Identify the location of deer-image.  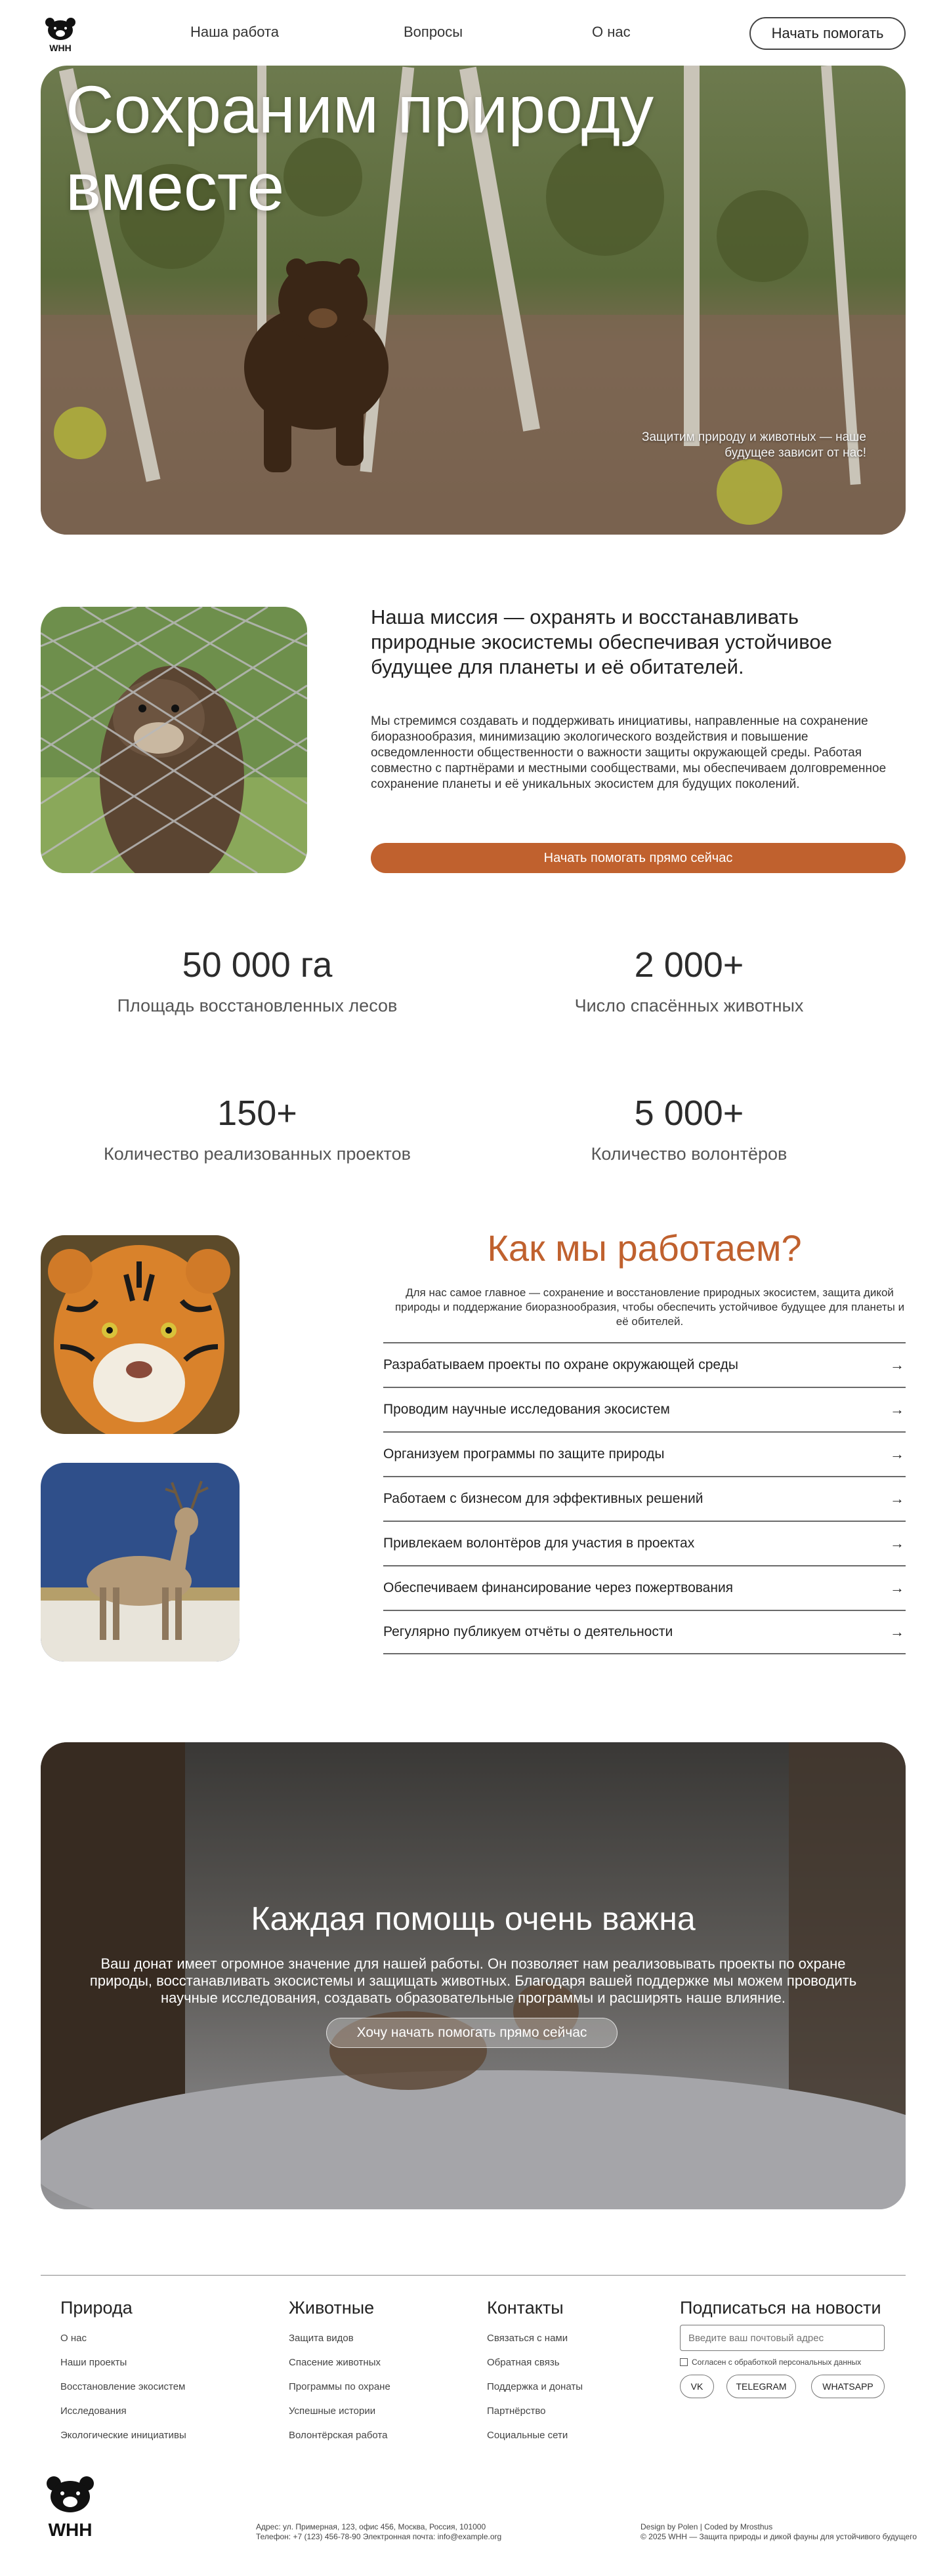
(140, 1562).